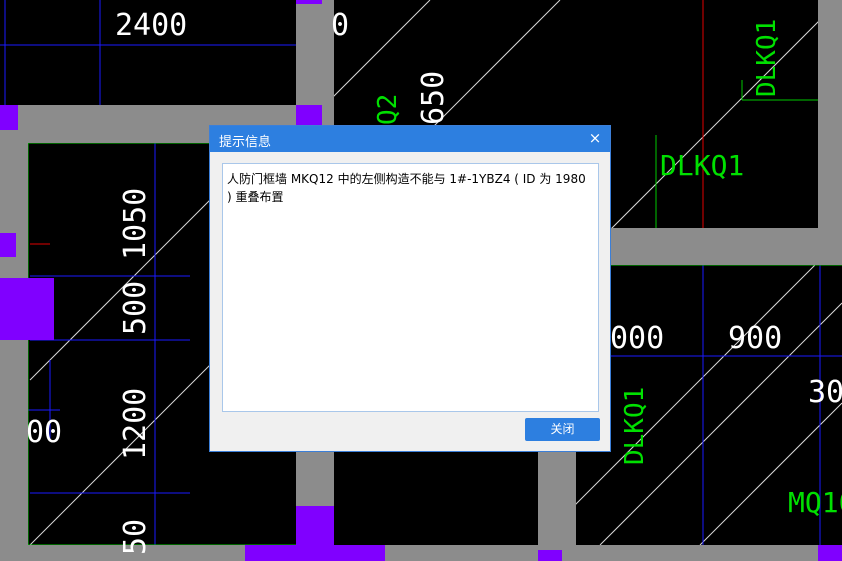 The image size is (842, 561). Describe the element at coordinates (44, 432) in the screenshot. I see `dim-text-00: 00` at that location.